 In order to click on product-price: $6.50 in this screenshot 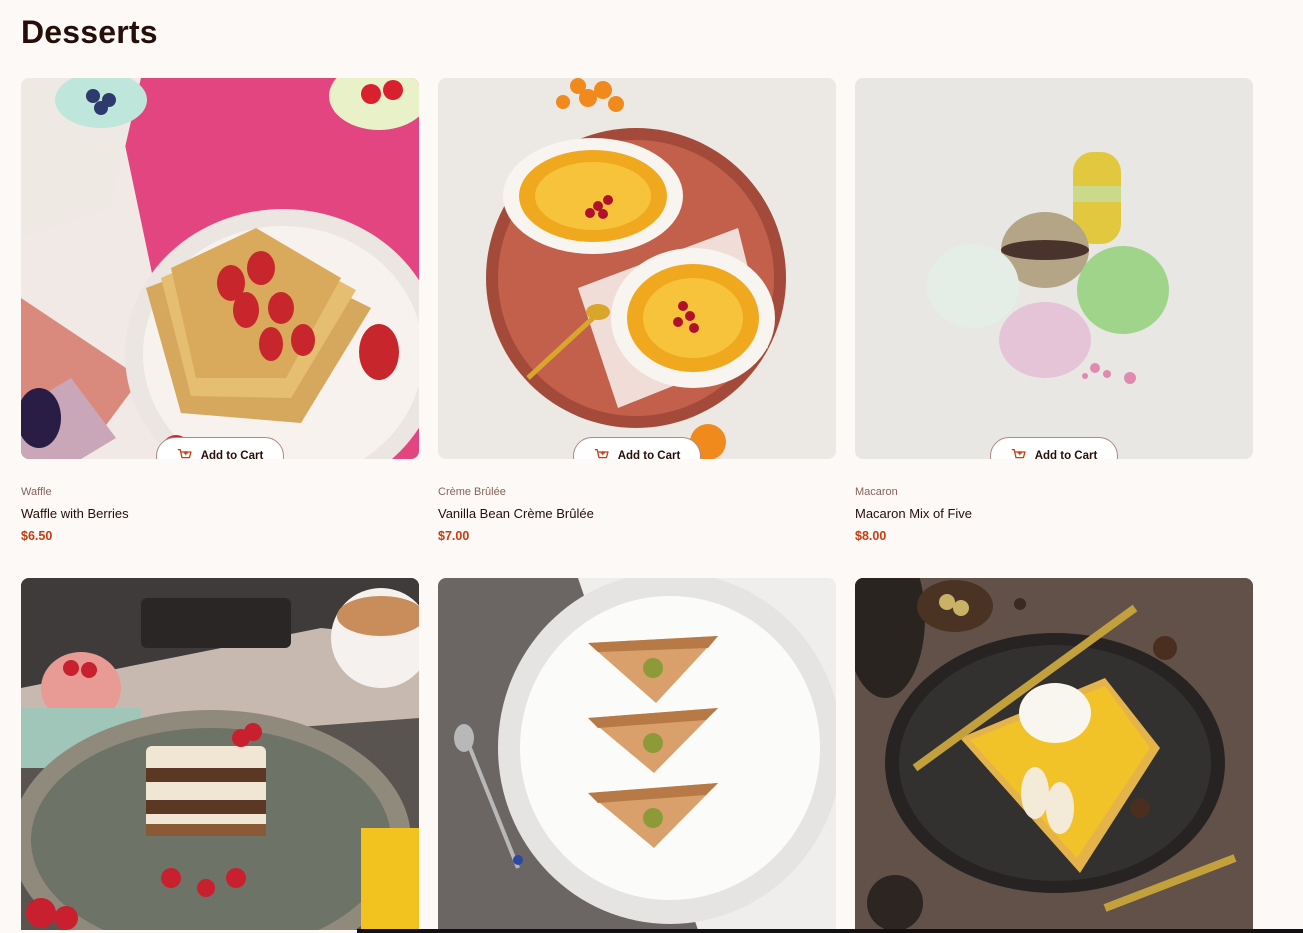, I will do `click(37, 536)`.